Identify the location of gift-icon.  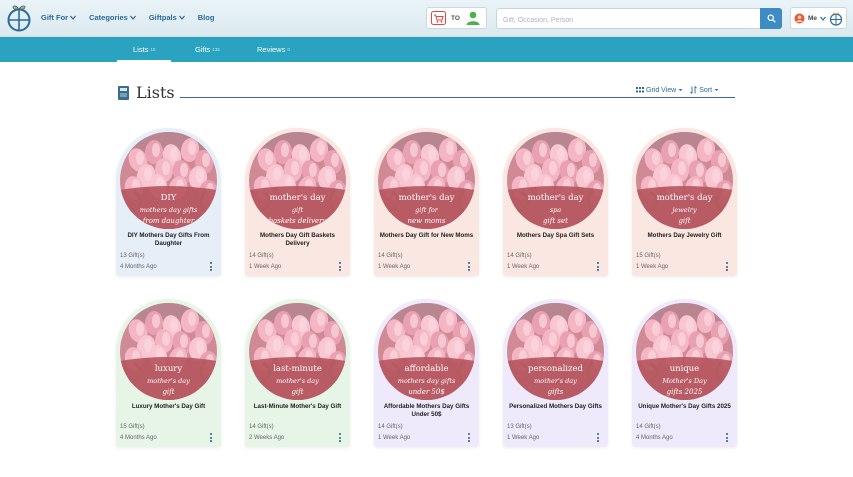
(836, 18).